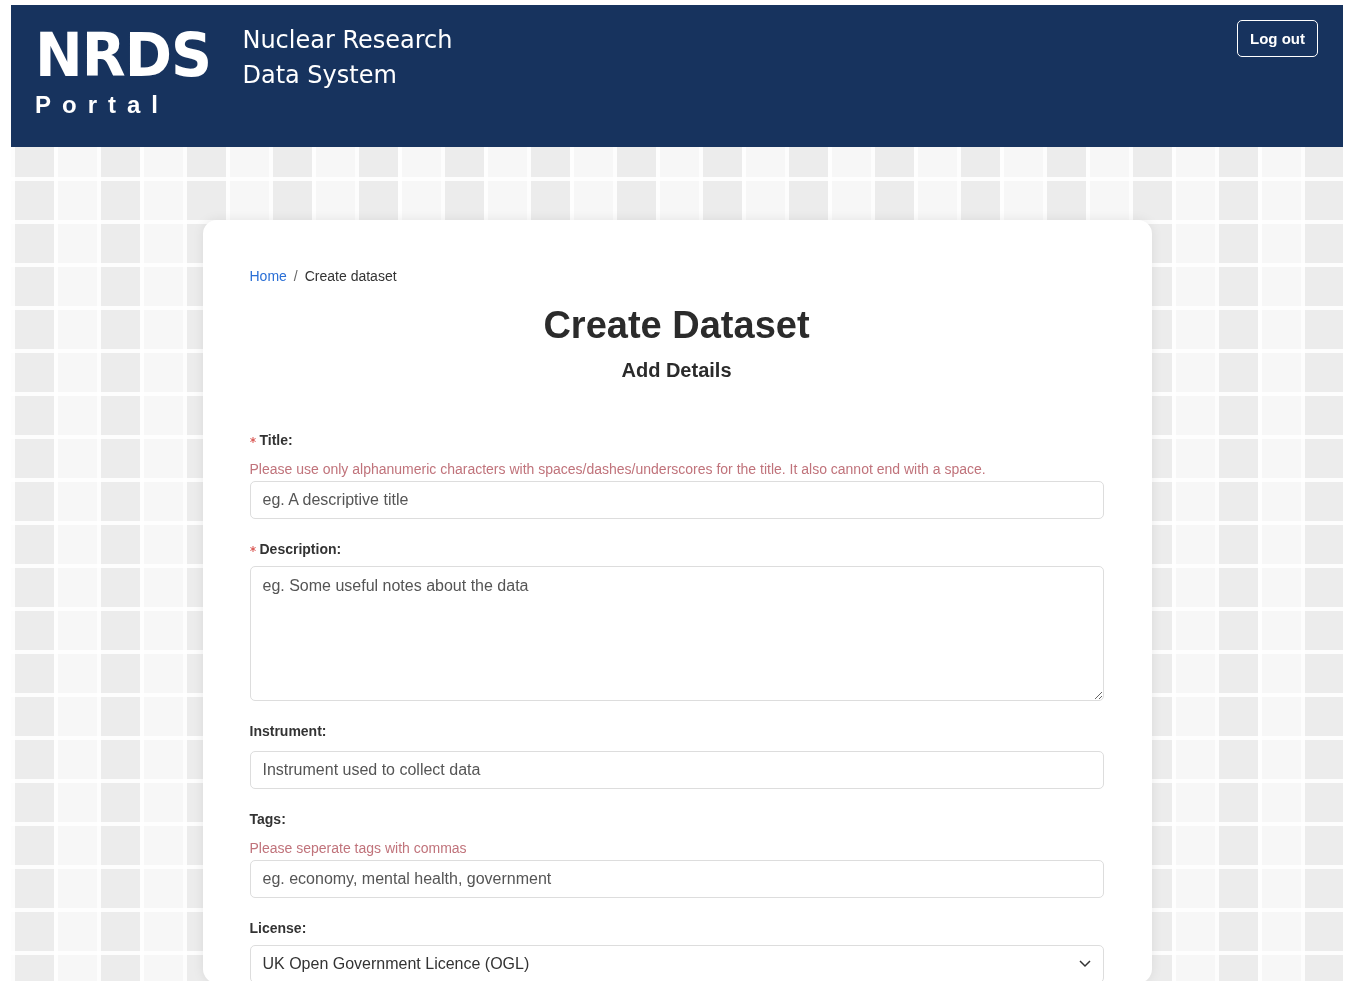 The height and width of the screenshot is (981, 1350). I want to click on text-input-field: eg. A descriptive title, so click(676, 500).